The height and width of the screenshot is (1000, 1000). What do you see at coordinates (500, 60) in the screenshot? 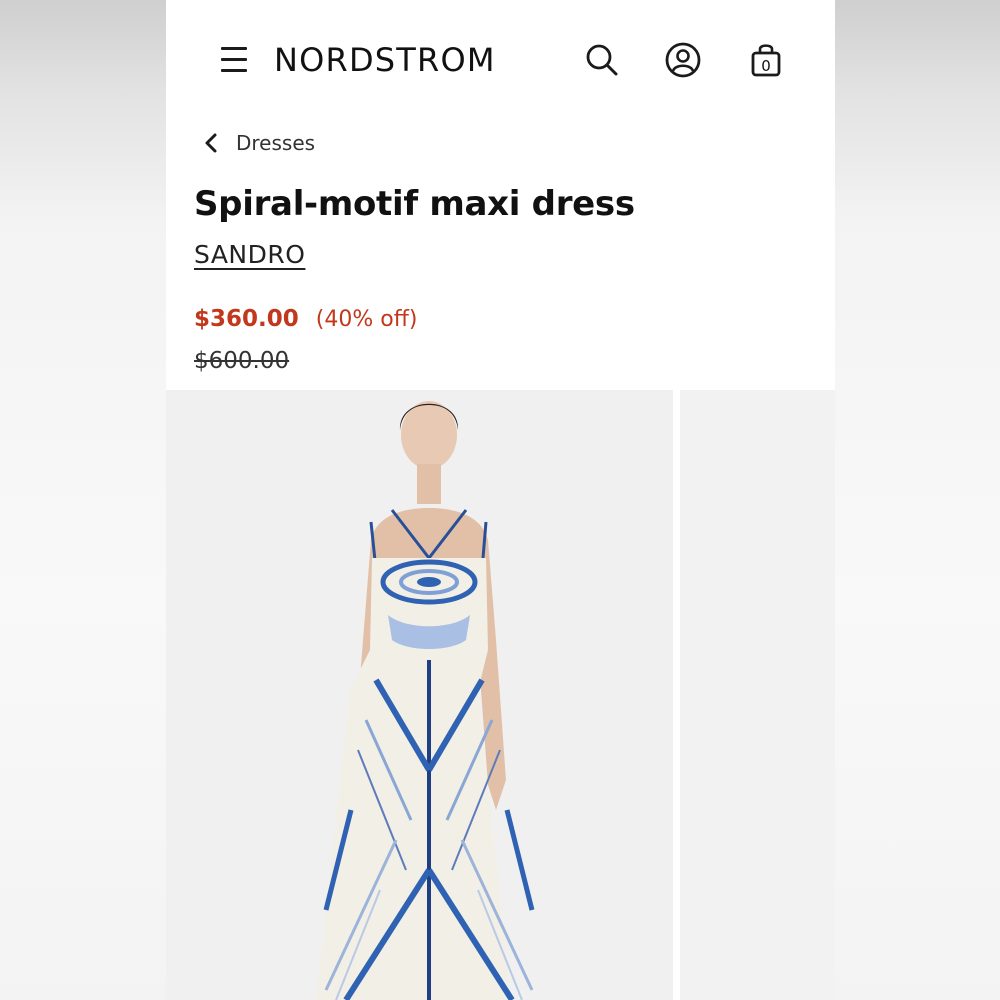
I see `site-header: NORDSTROM 0` at bounding box center [500, 60].